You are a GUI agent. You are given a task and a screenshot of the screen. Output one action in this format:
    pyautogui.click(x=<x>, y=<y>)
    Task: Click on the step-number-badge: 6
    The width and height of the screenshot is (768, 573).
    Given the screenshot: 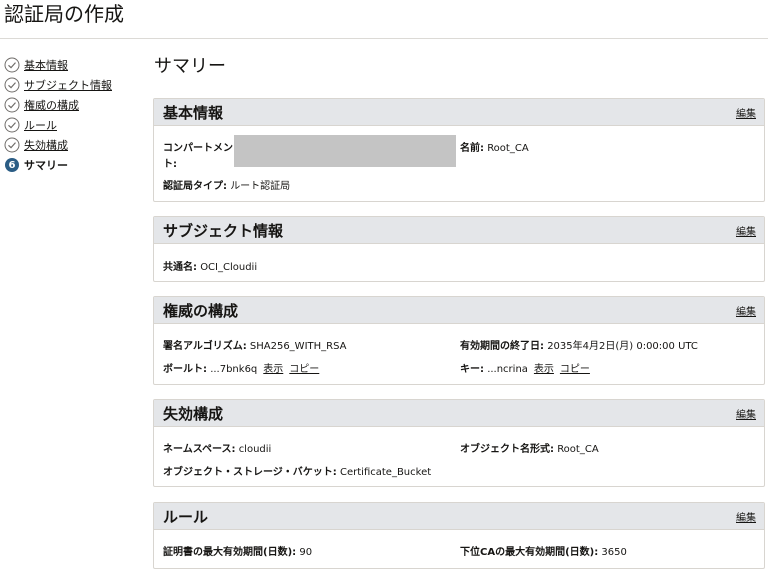 What is the action you would take?
    pyautogui.click(x=12, y=165)
    